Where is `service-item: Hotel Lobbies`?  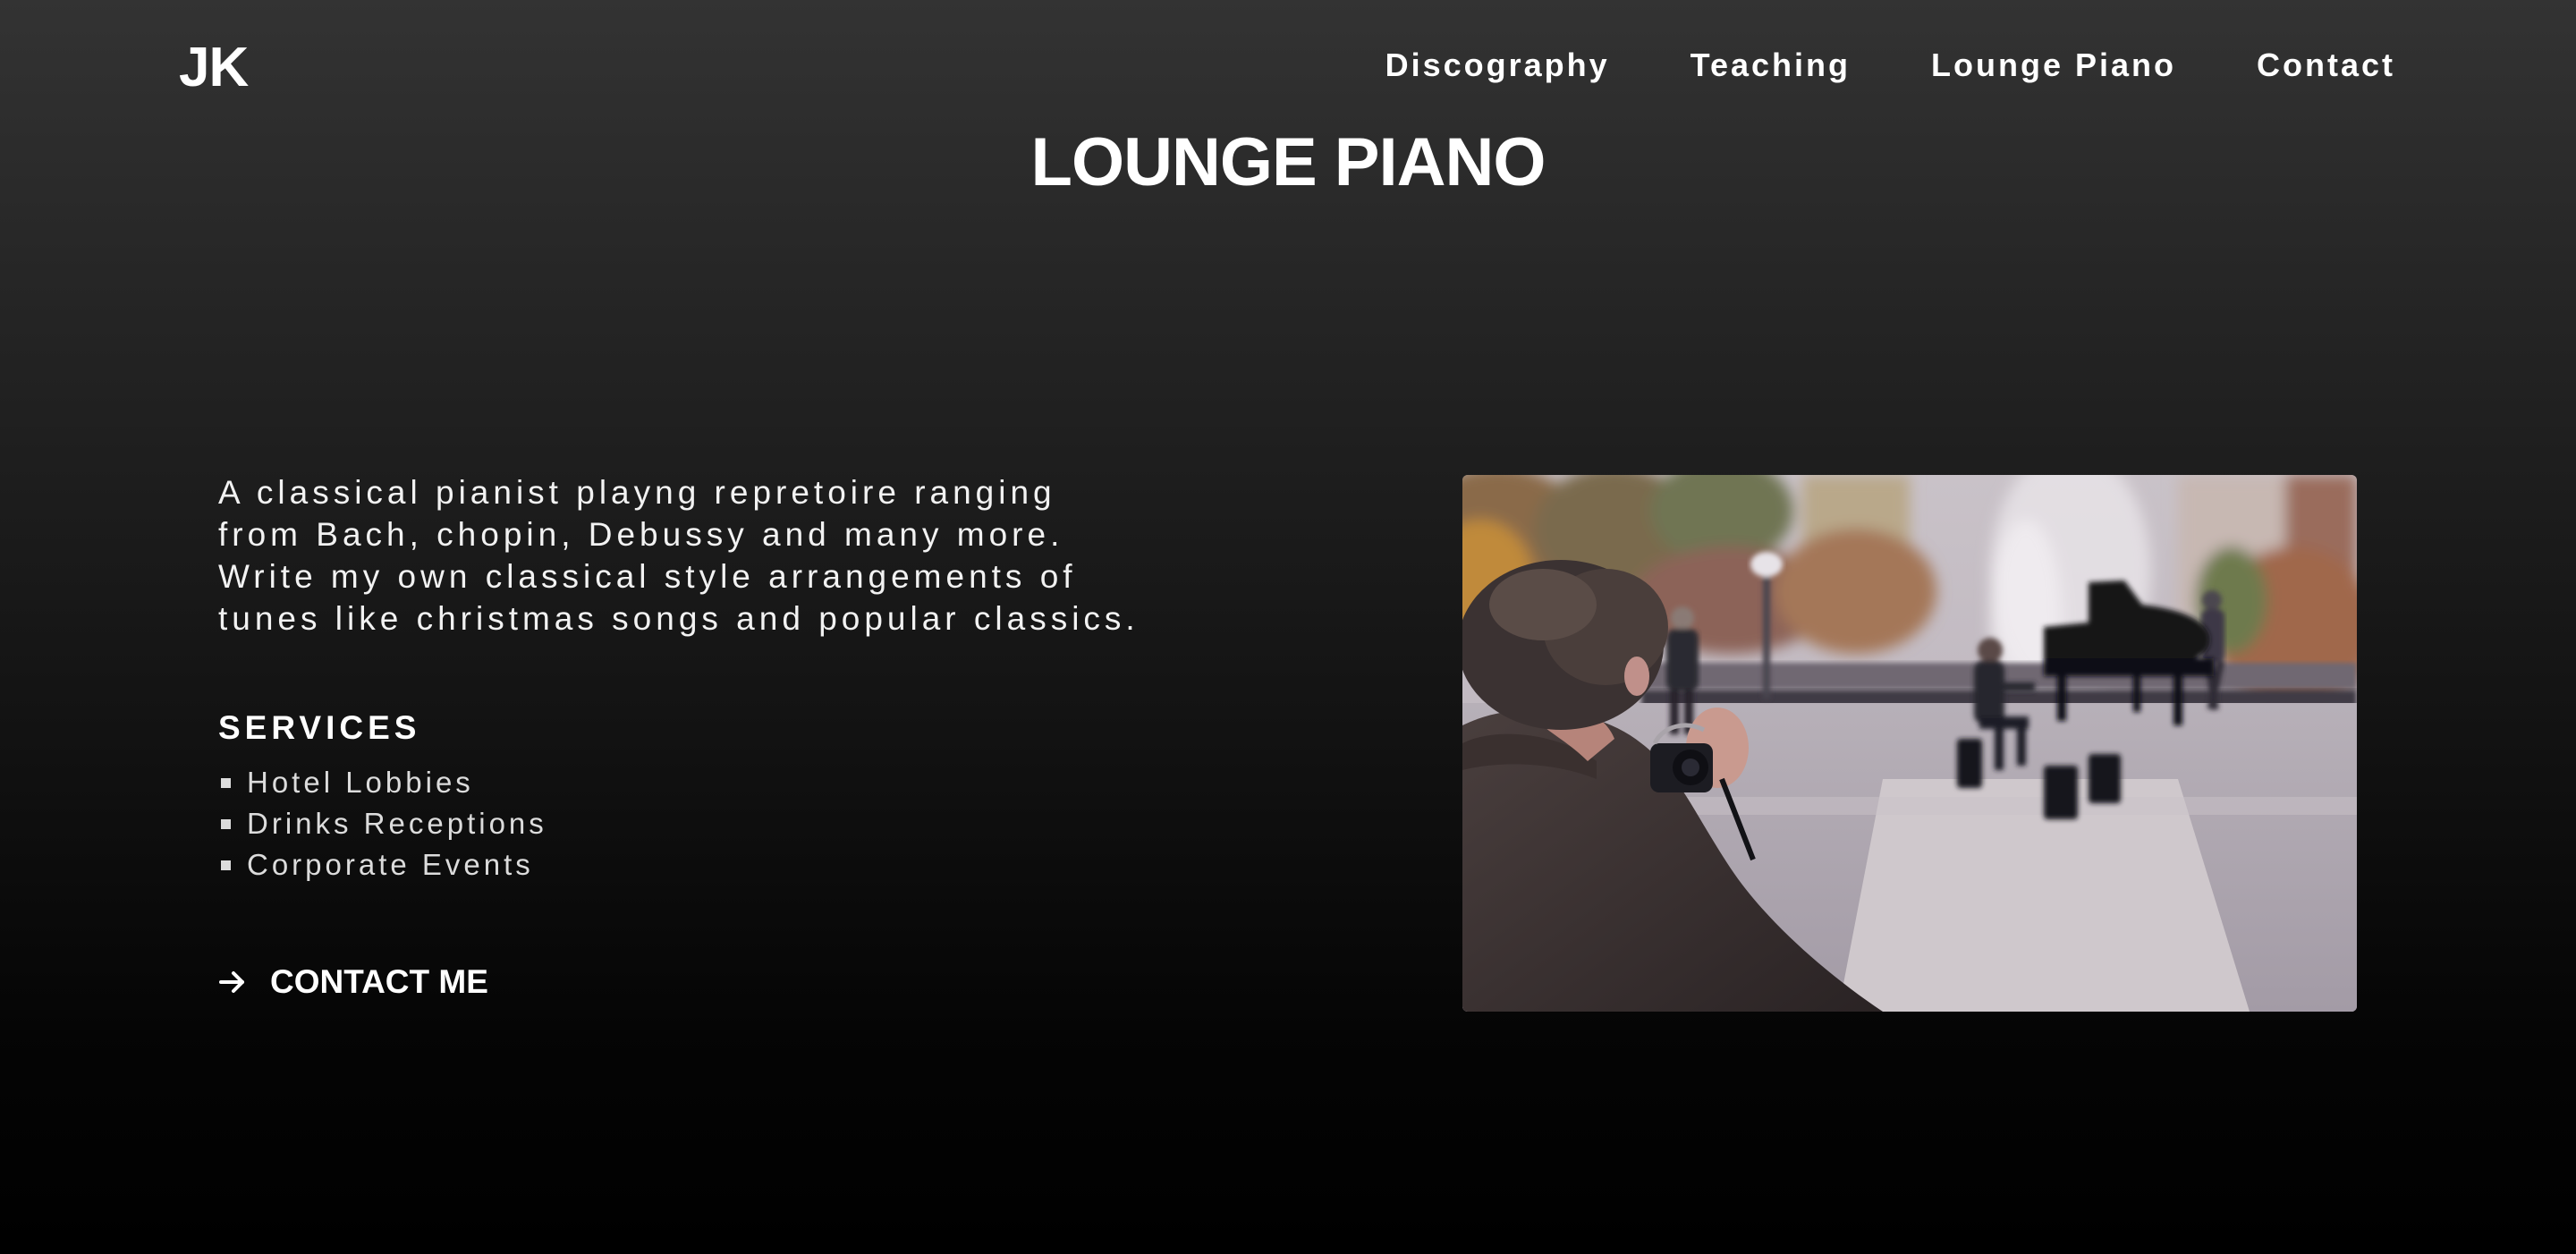 service-item: Hotel Lobbies is located at coordinates (382, 782).